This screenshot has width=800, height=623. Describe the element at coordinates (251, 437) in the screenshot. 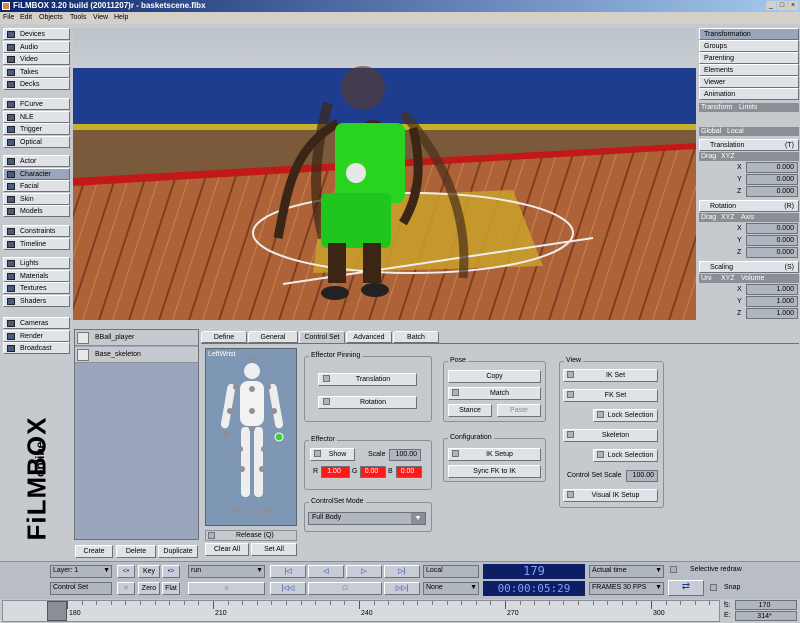

I see `figure-panel: LeftWrist` at that location.